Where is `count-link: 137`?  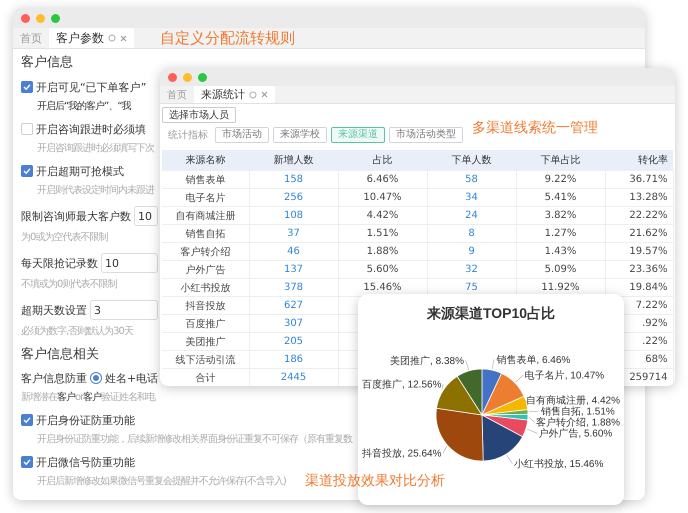 count-link: 137 is located at coordinates (294, 269).